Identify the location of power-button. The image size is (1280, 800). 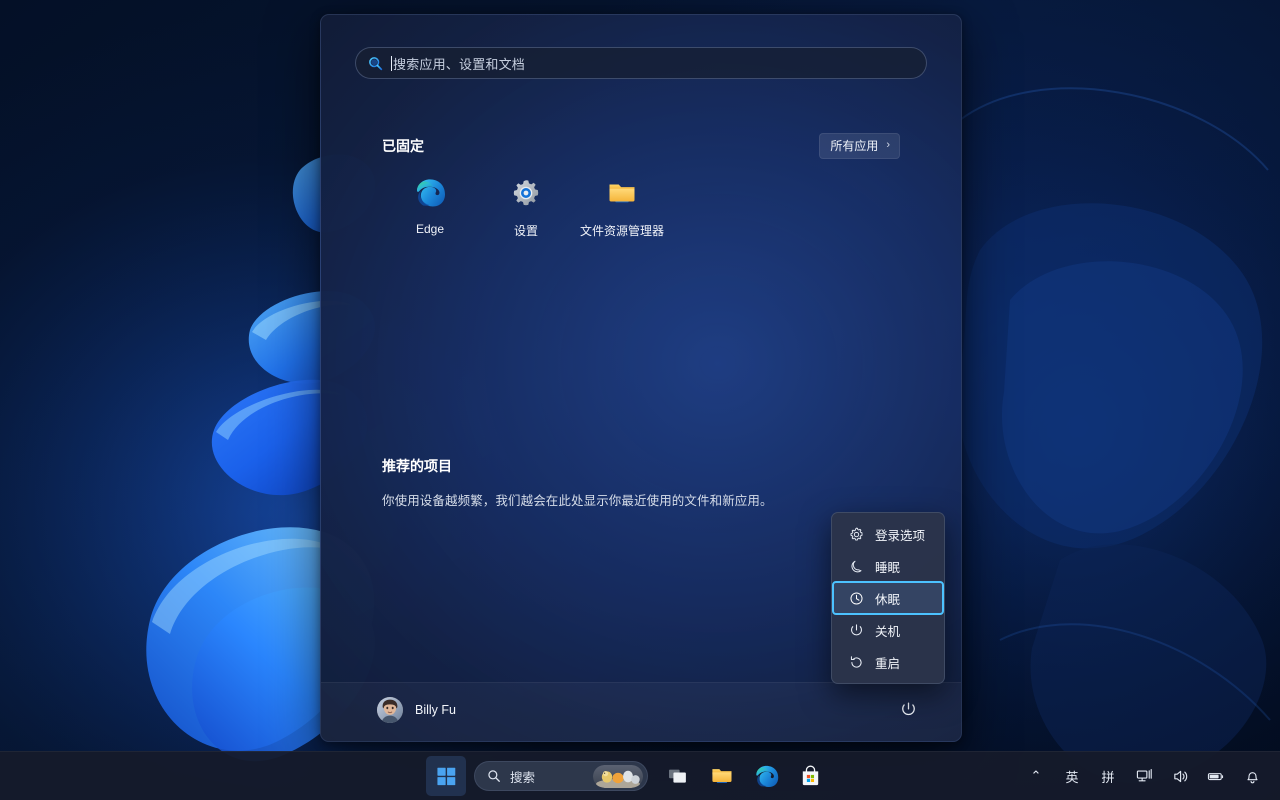
(908, 709).